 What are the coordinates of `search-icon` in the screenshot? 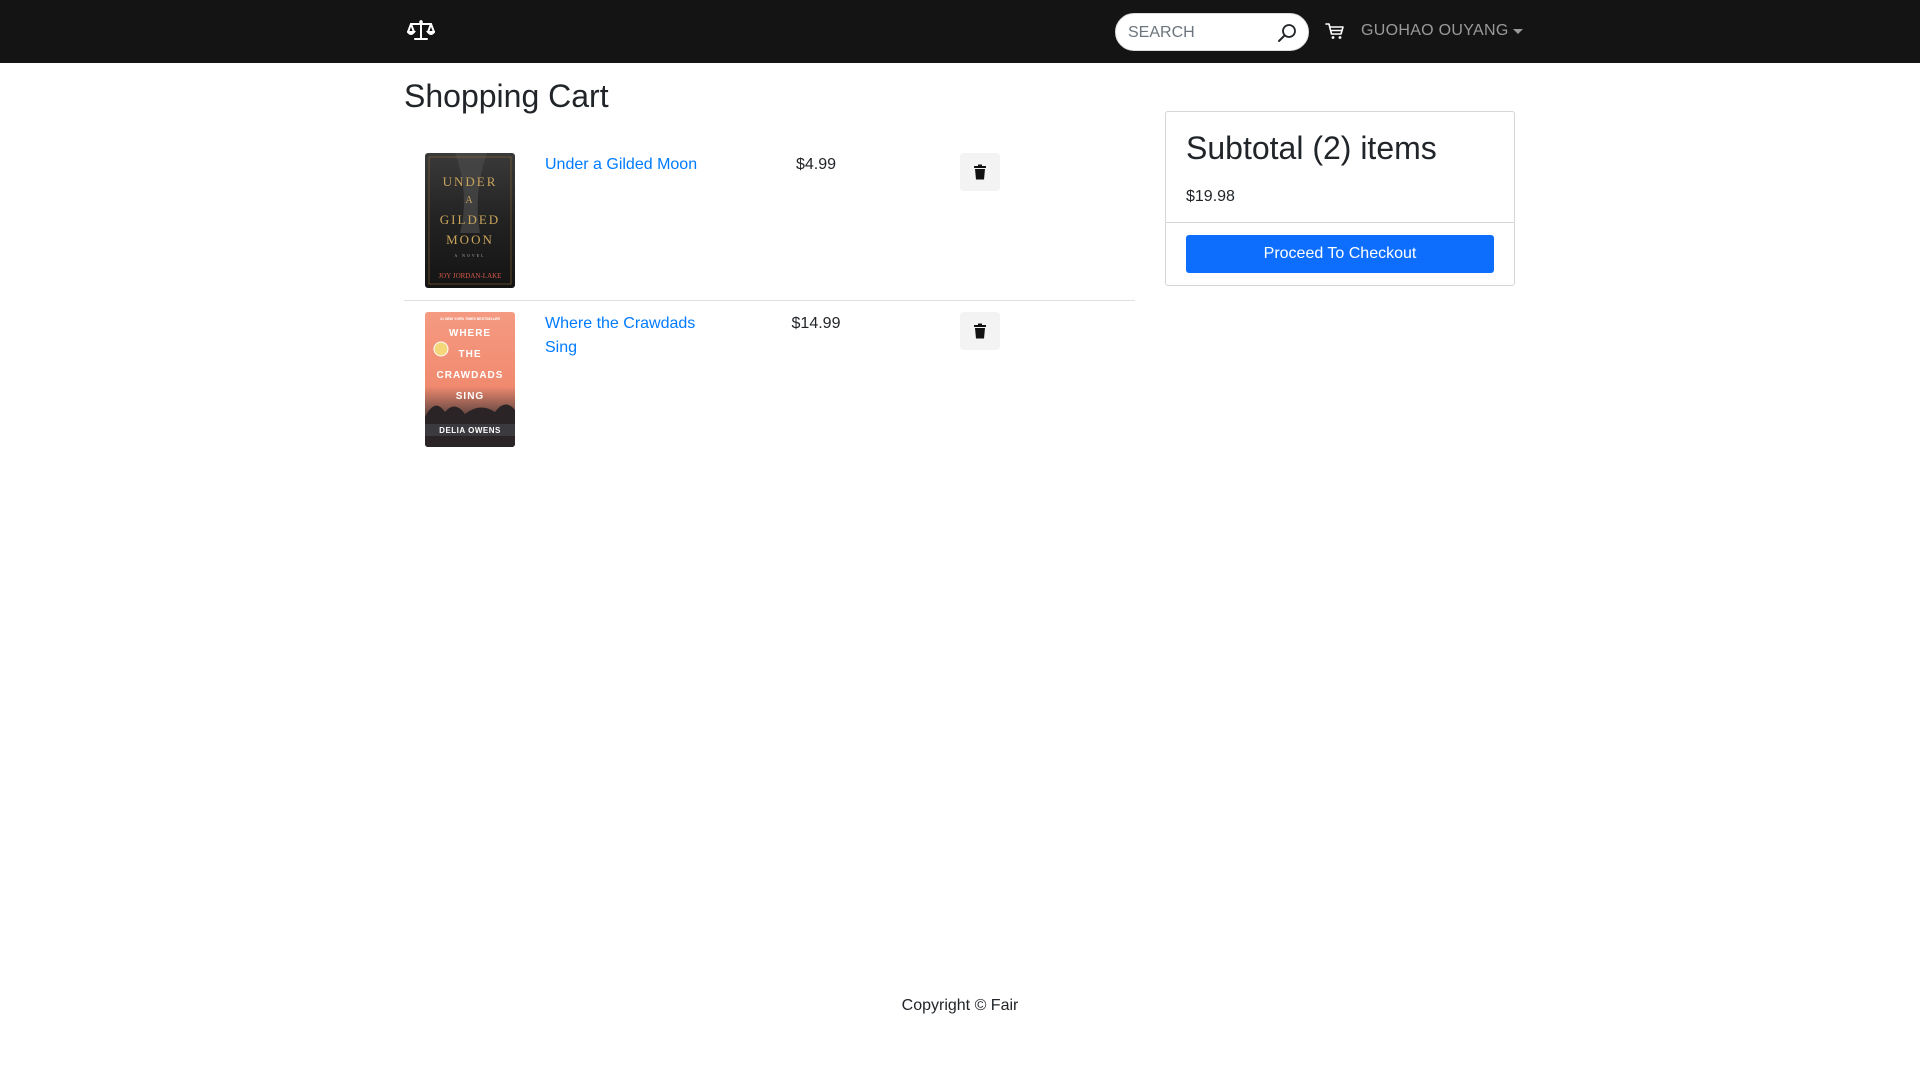 It's located at (1287, 33).